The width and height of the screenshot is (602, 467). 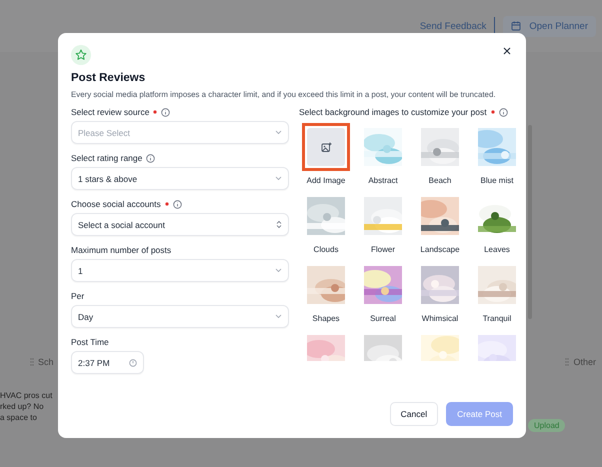 I want to click on calendar-icon, so click(x=516, y=26).